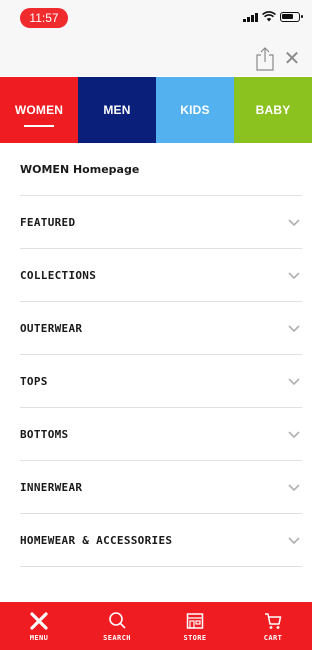 This screenshot has width=320, height=650. I want to click on wifi-icon, so click(269, 16).